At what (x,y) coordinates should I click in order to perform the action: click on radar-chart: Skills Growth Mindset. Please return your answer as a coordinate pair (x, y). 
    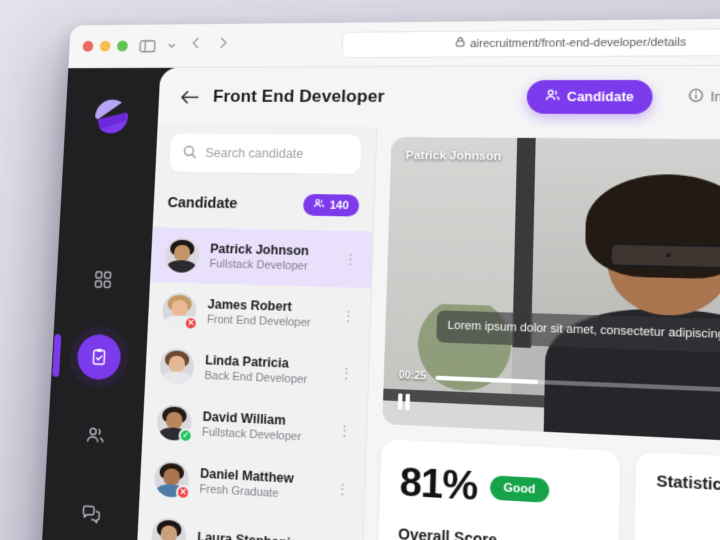
    Looking at the image, I should click on (692, 521).